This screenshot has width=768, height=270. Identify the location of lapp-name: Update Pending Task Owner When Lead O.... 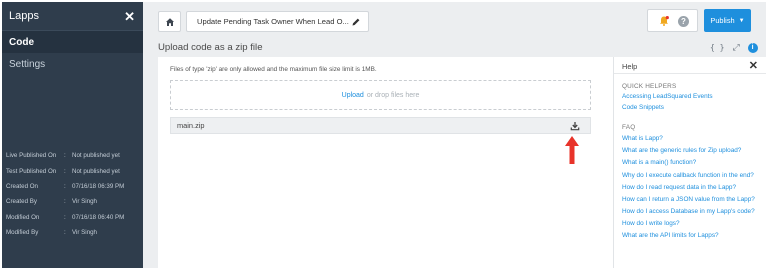
(273, 21).